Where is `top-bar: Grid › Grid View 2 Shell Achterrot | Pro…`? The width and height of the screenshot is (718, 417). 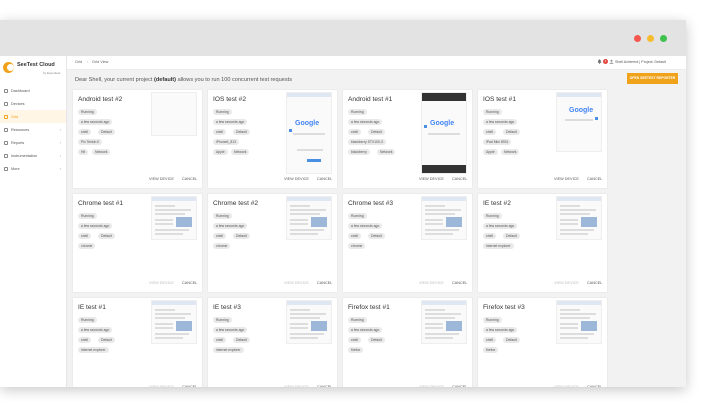
top-bar: Grid › Grid View 2 Shell Achterrot | Pro… is located at coordinates (376, 63).